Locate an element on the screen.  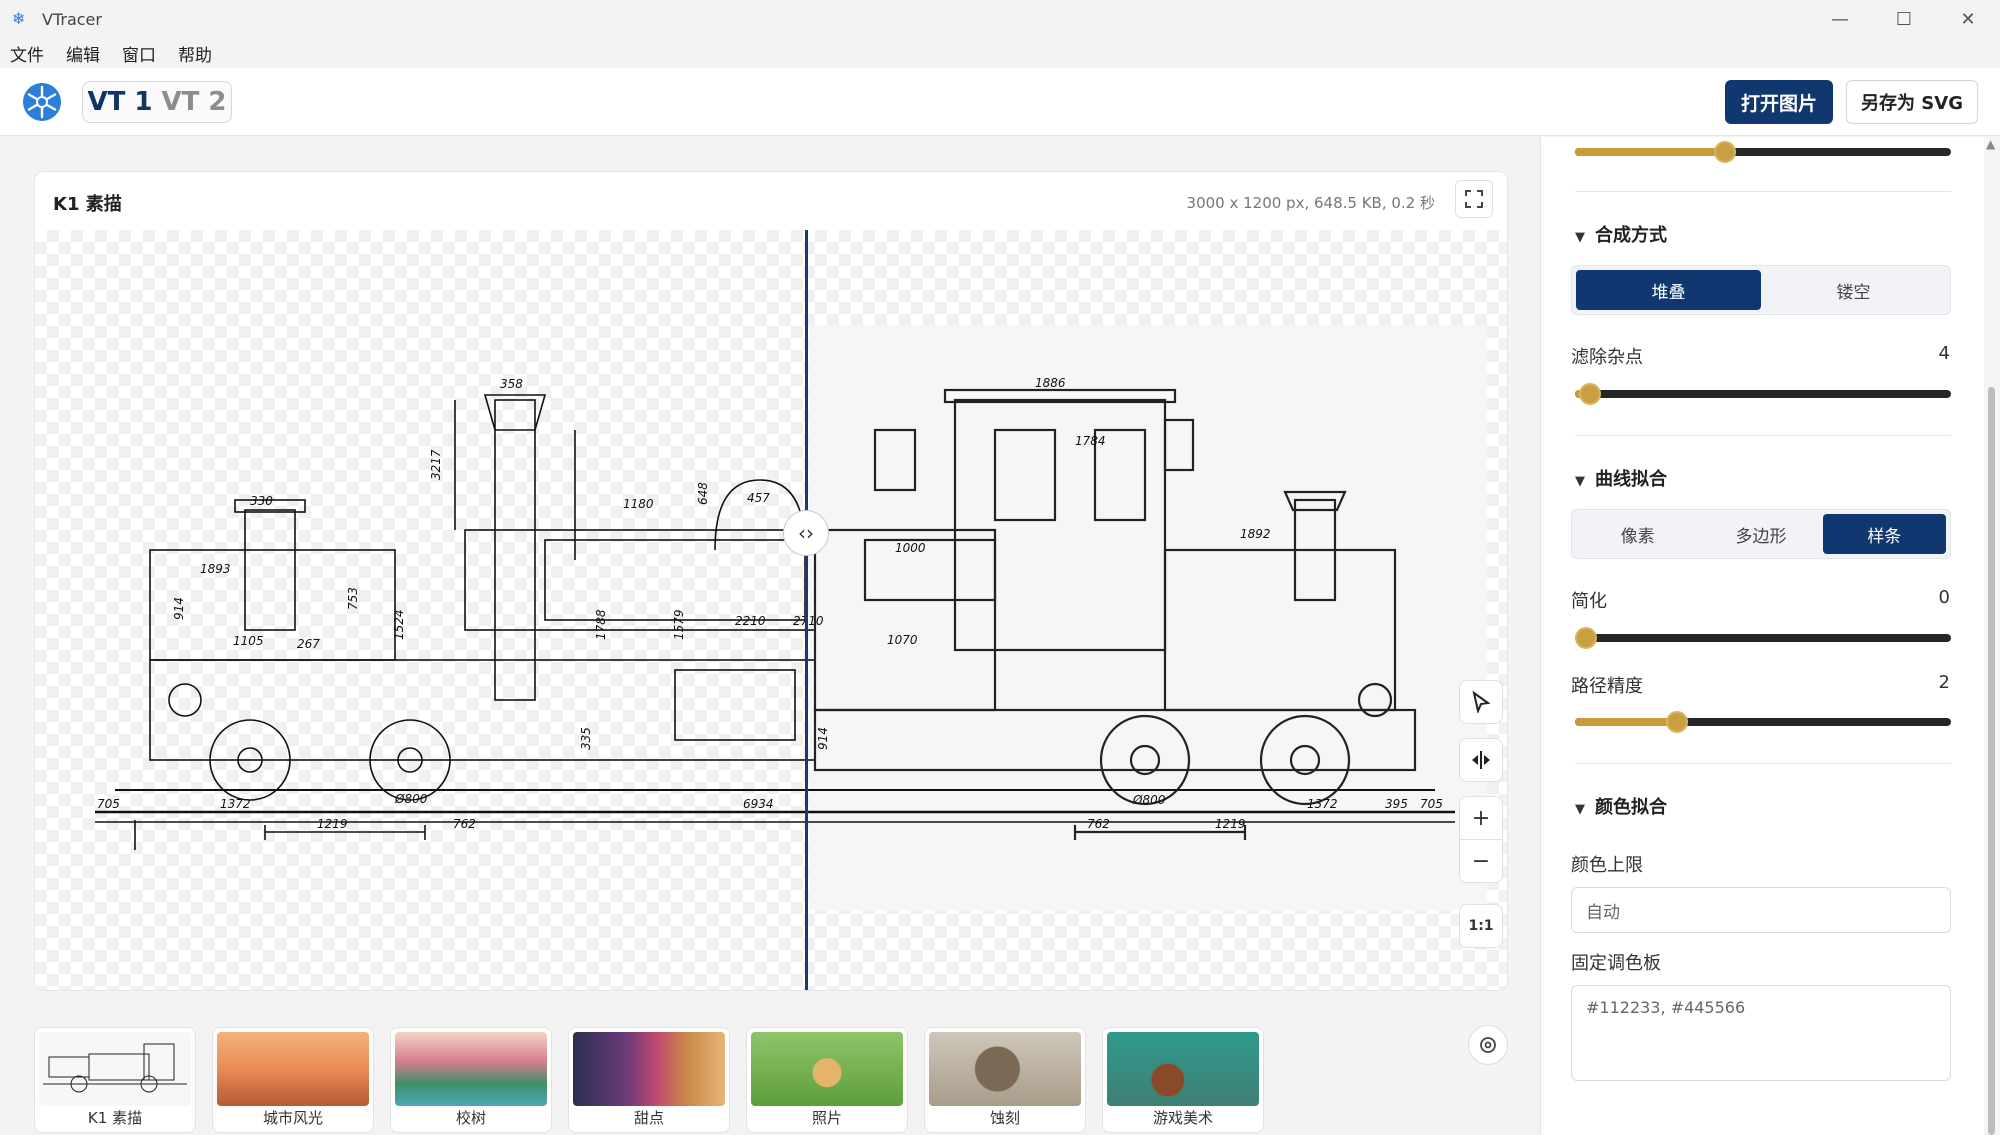
dim-label: 1784 is located at coordinates (1090, 441).